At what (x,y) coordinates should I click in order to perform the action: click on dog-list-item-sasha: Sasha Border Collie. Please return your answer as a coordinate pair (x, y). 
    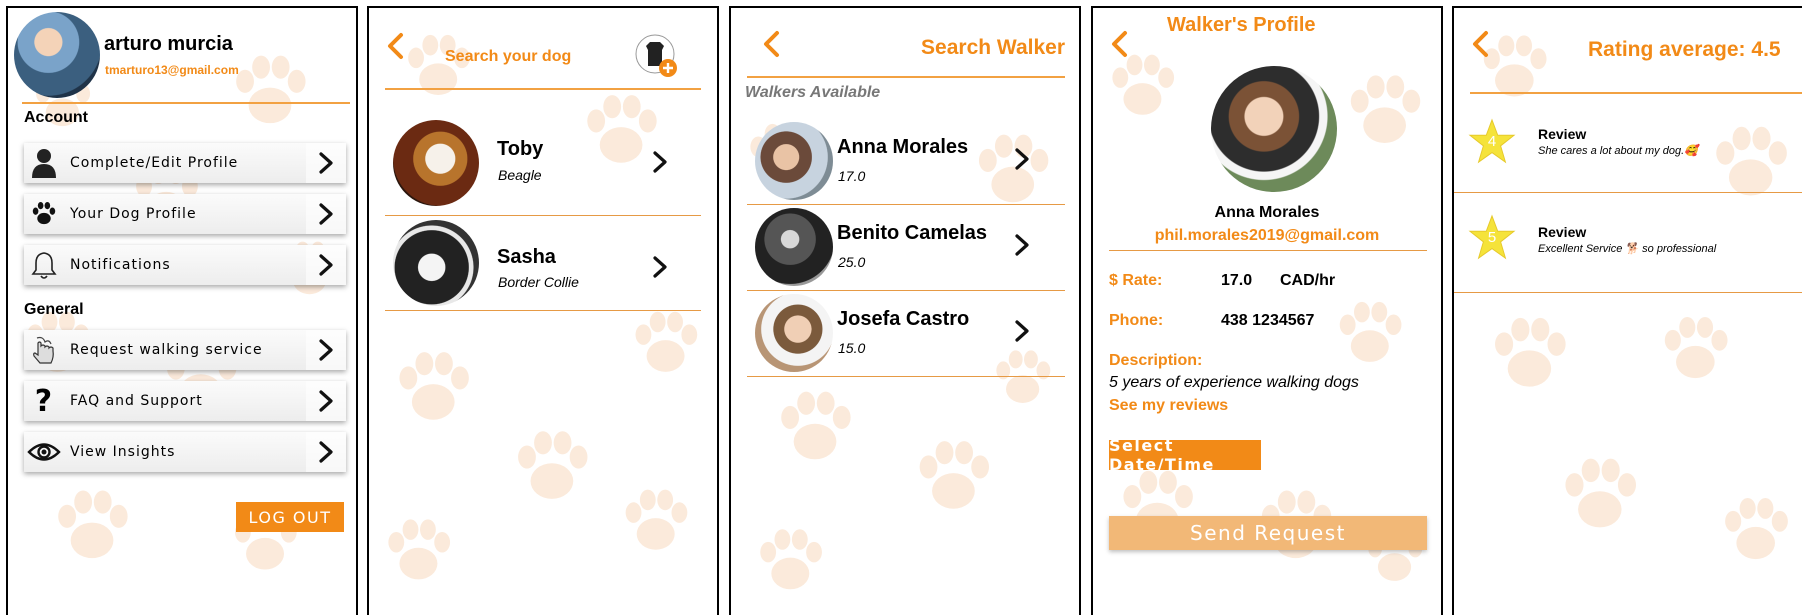
    Looking at the image, I should click on (543, 264).